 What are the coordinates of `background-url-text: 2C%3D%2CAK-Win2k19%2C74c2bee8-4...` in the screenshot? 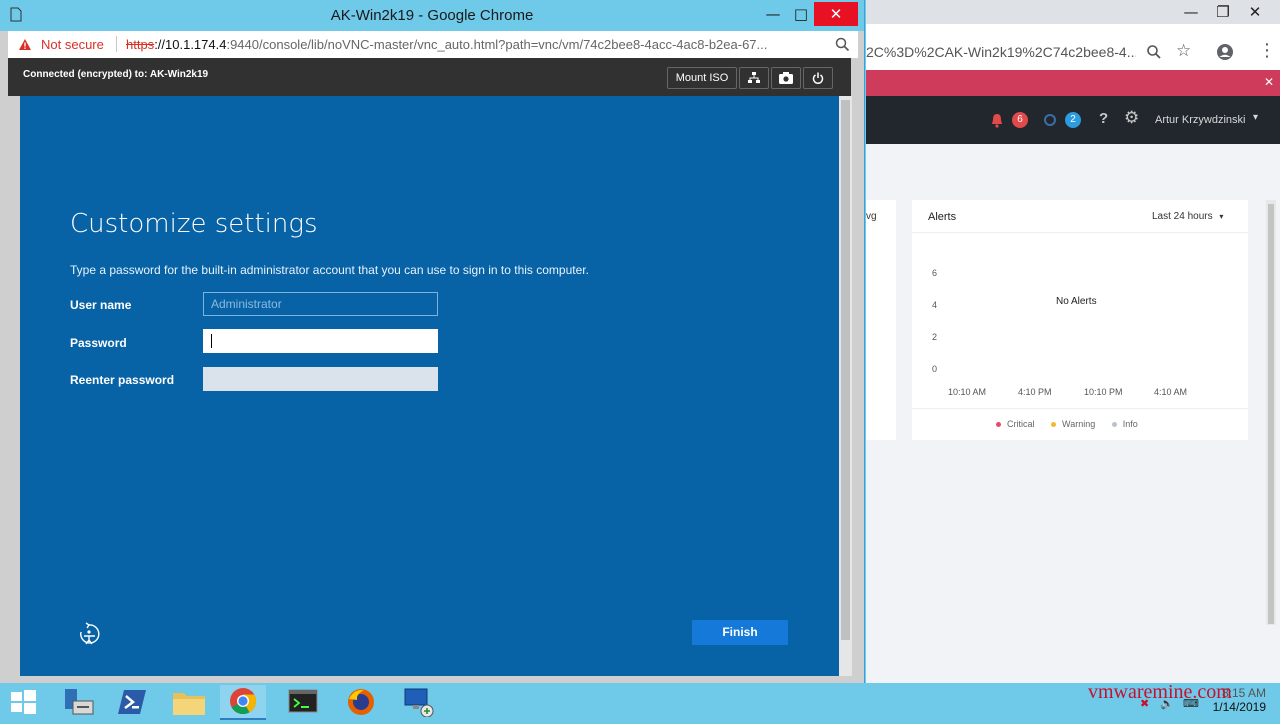 It's located at (1001, 52).